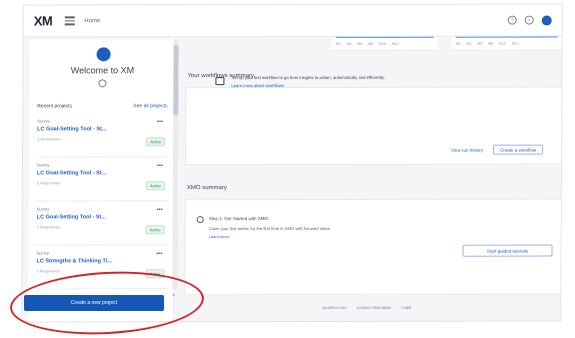  I want to click on footer-link: Legal, so click(406, 307).